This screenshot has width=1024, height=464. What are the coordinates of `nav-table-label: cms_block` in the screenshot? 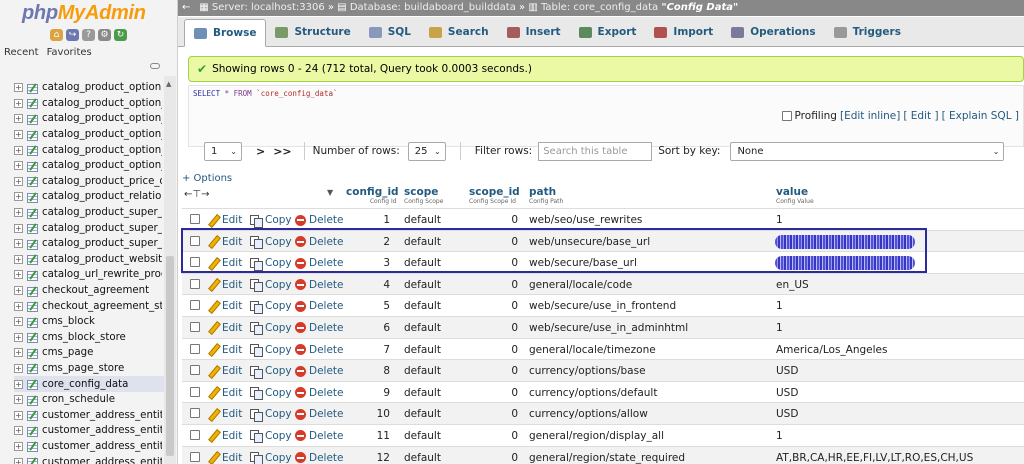 It's located at (102, 321).